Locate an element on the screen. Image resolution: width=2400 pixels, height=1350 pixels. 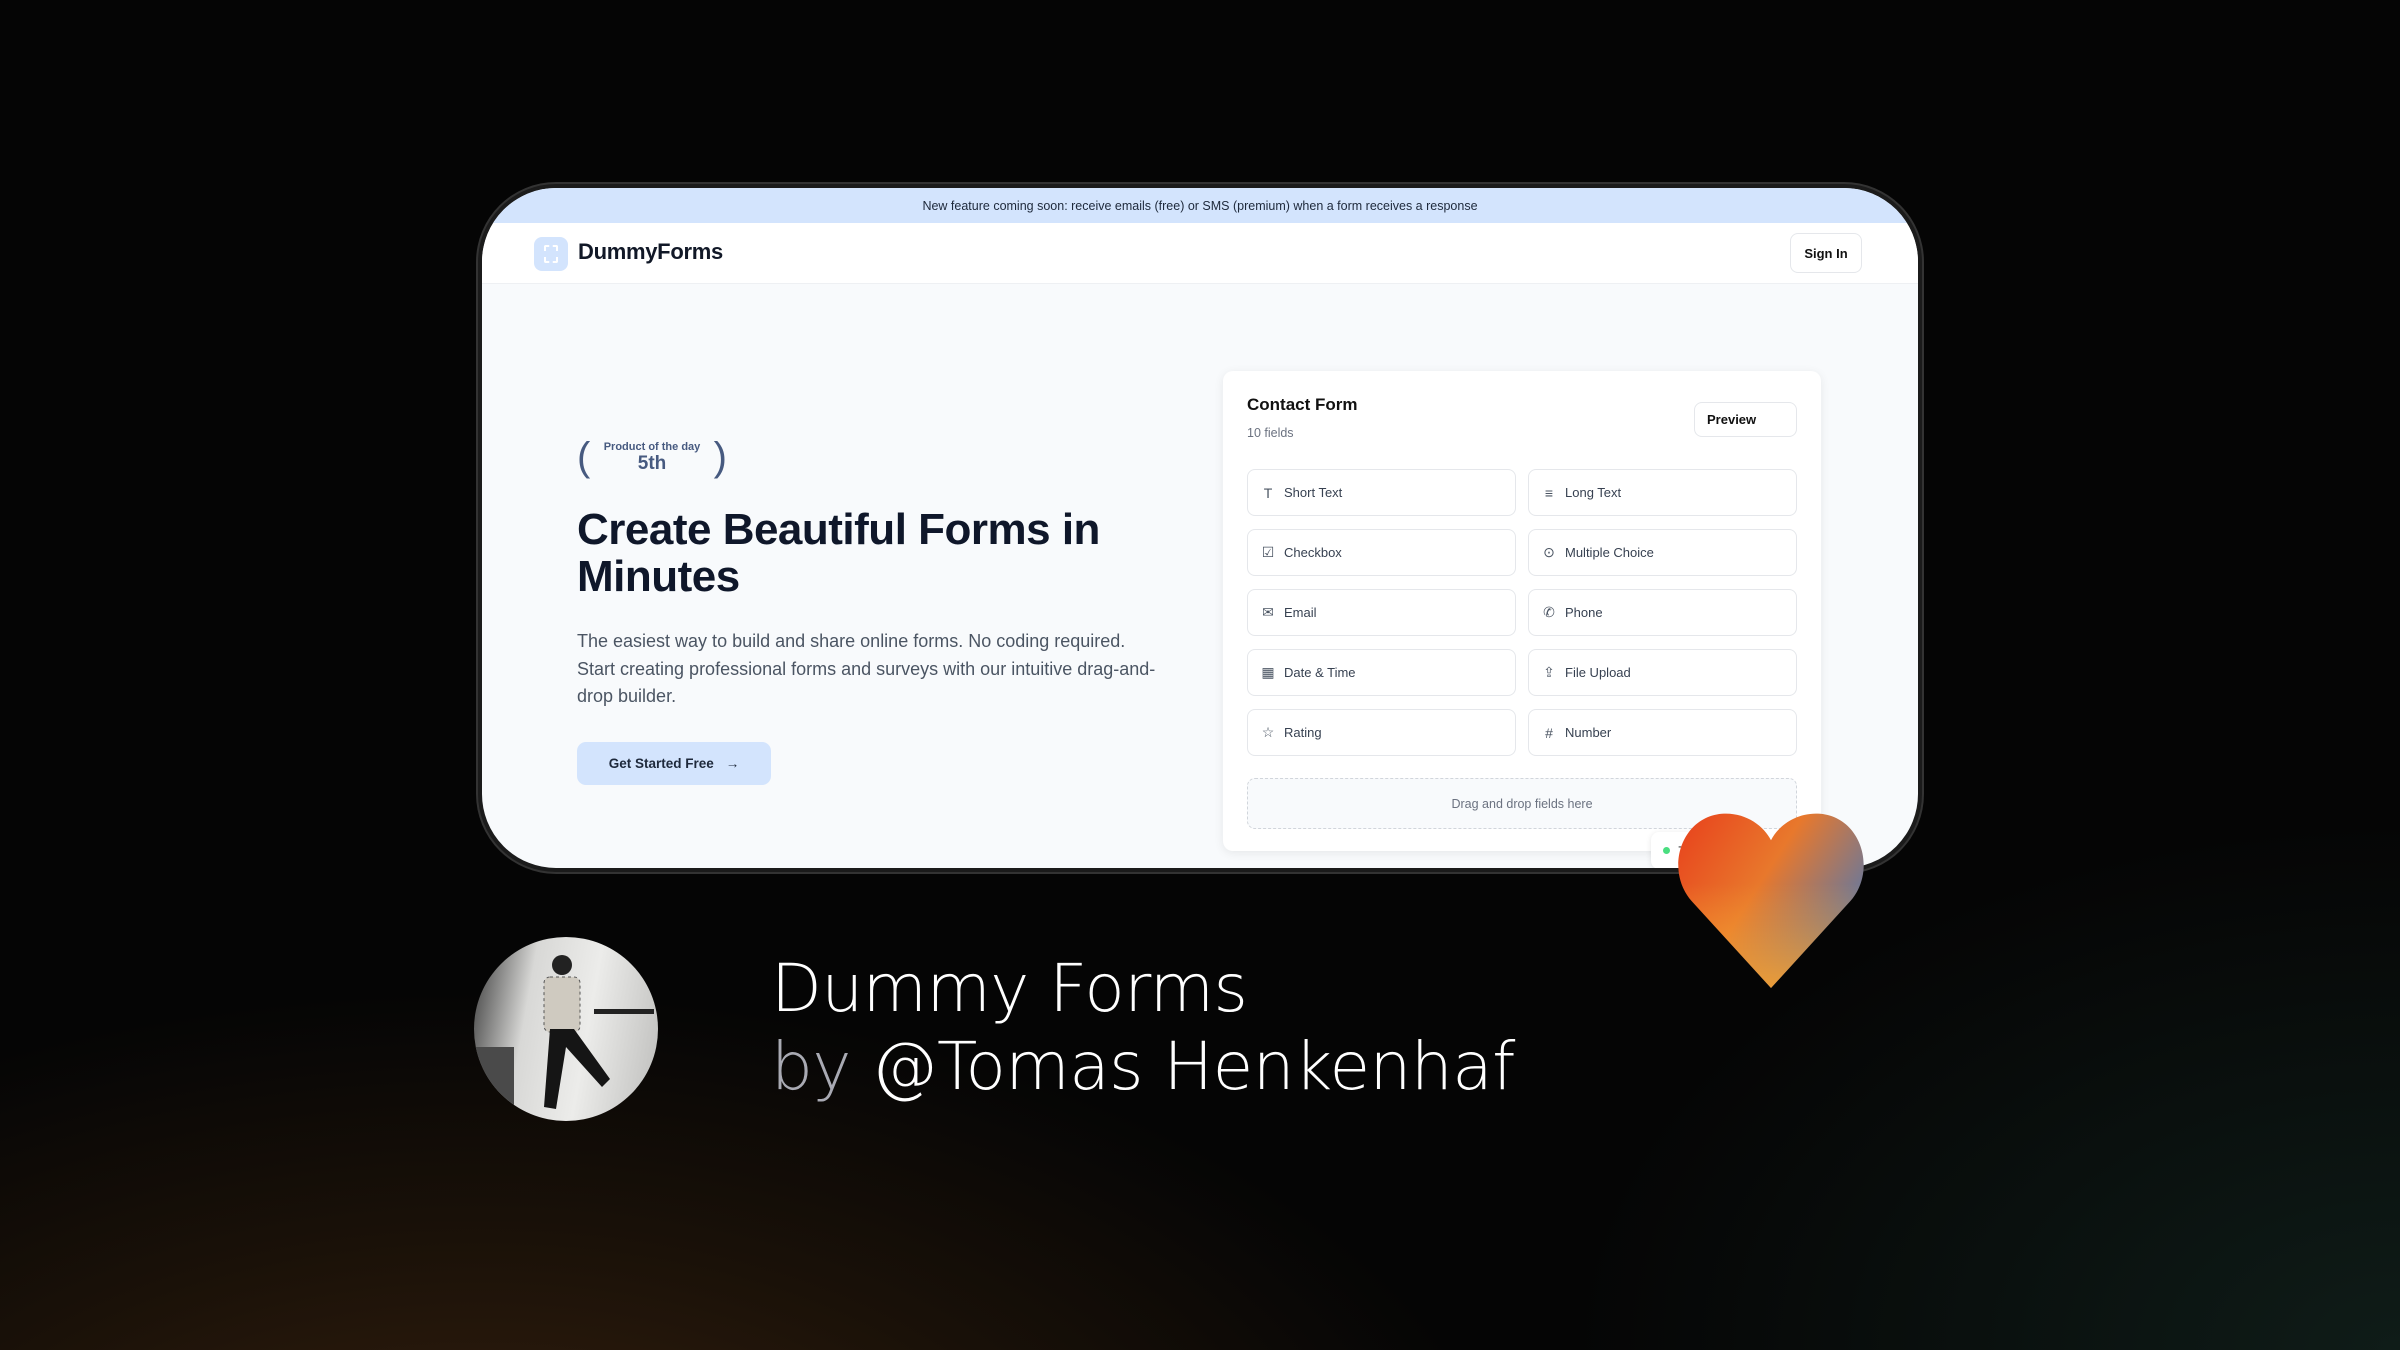
field-label: Rating is located at coordinates (1303, 732).